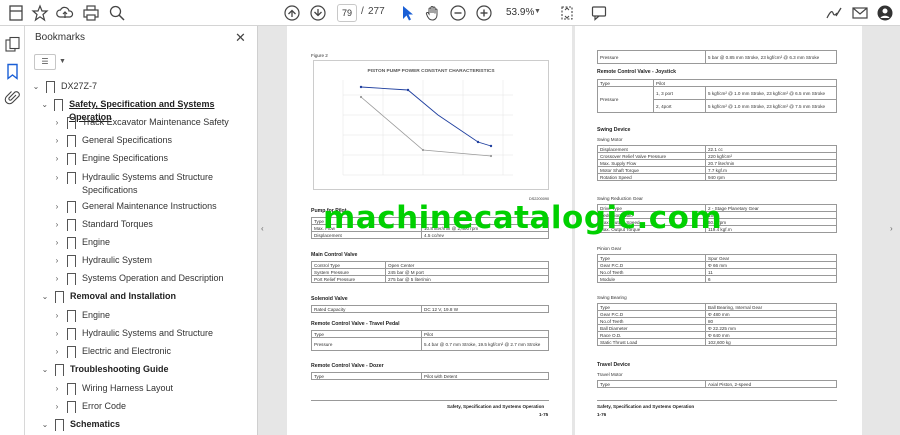 Image resolution: width=900 pixels, height=435 pixels. I want to click on next-page-icon, so click(318, 13).